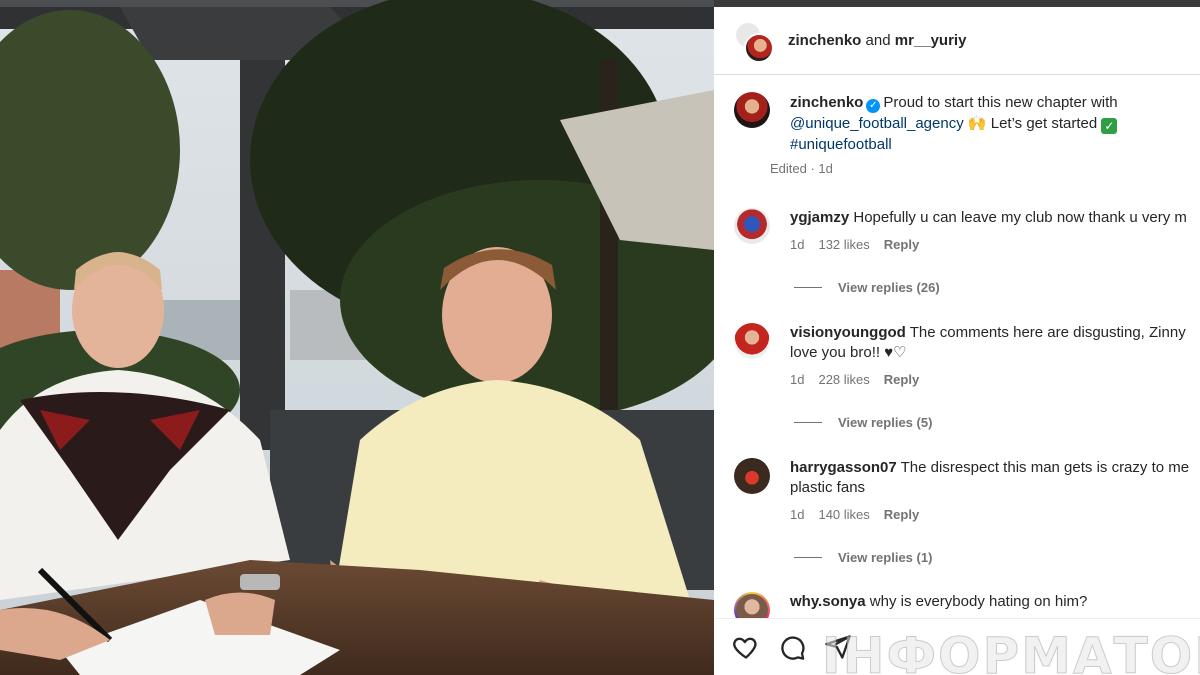 The width and height of the screenshot is (1200, 675). What do you see at coordinates (877, 123) in the screenshot?
I see `caption-mention-link: @unique_football_agency` at bounding box center [877, 123].